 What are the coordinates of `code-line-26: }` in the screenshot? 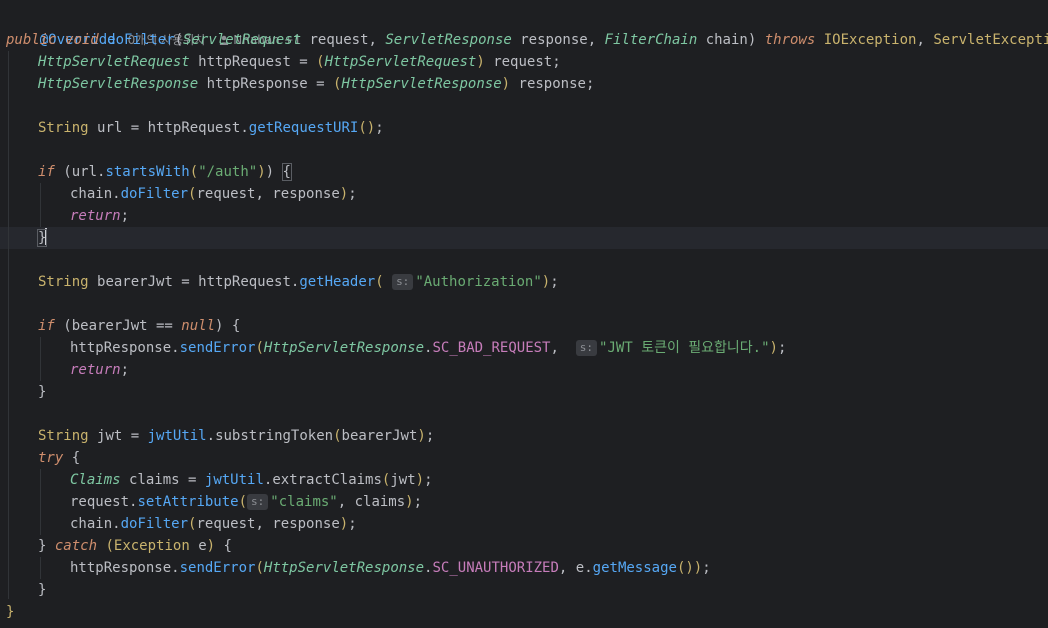 It's located at (42, 590).